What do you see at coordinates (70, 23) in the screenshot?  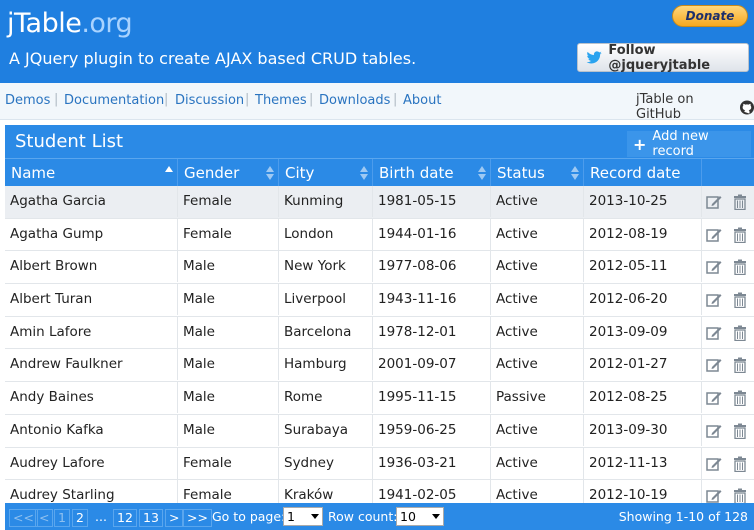 I see `site-logo: jTable.org` at bounding box center [70, 23].